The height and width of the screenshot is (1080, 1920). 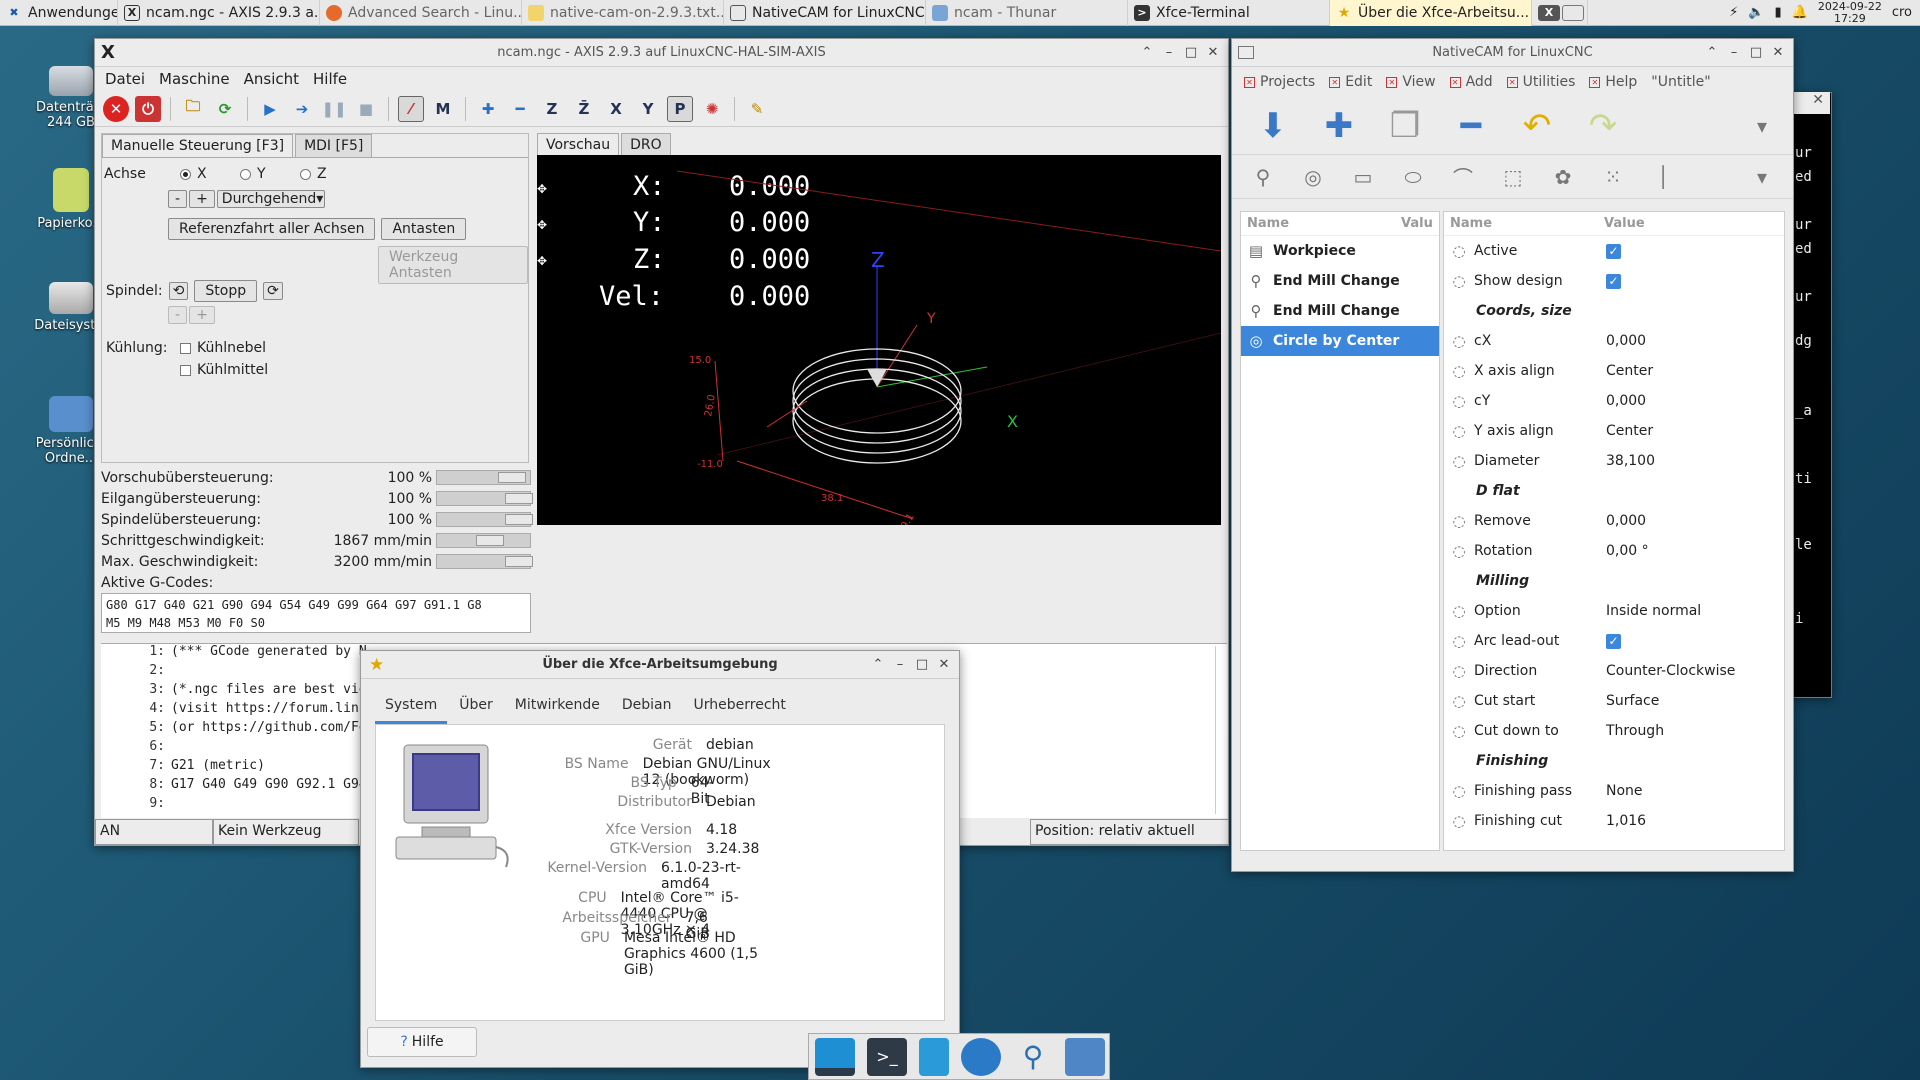 What do you see at coordinates (485, 519) in the screenshot?
I see `spindle-override-slider` at bounding box center [485, 519].